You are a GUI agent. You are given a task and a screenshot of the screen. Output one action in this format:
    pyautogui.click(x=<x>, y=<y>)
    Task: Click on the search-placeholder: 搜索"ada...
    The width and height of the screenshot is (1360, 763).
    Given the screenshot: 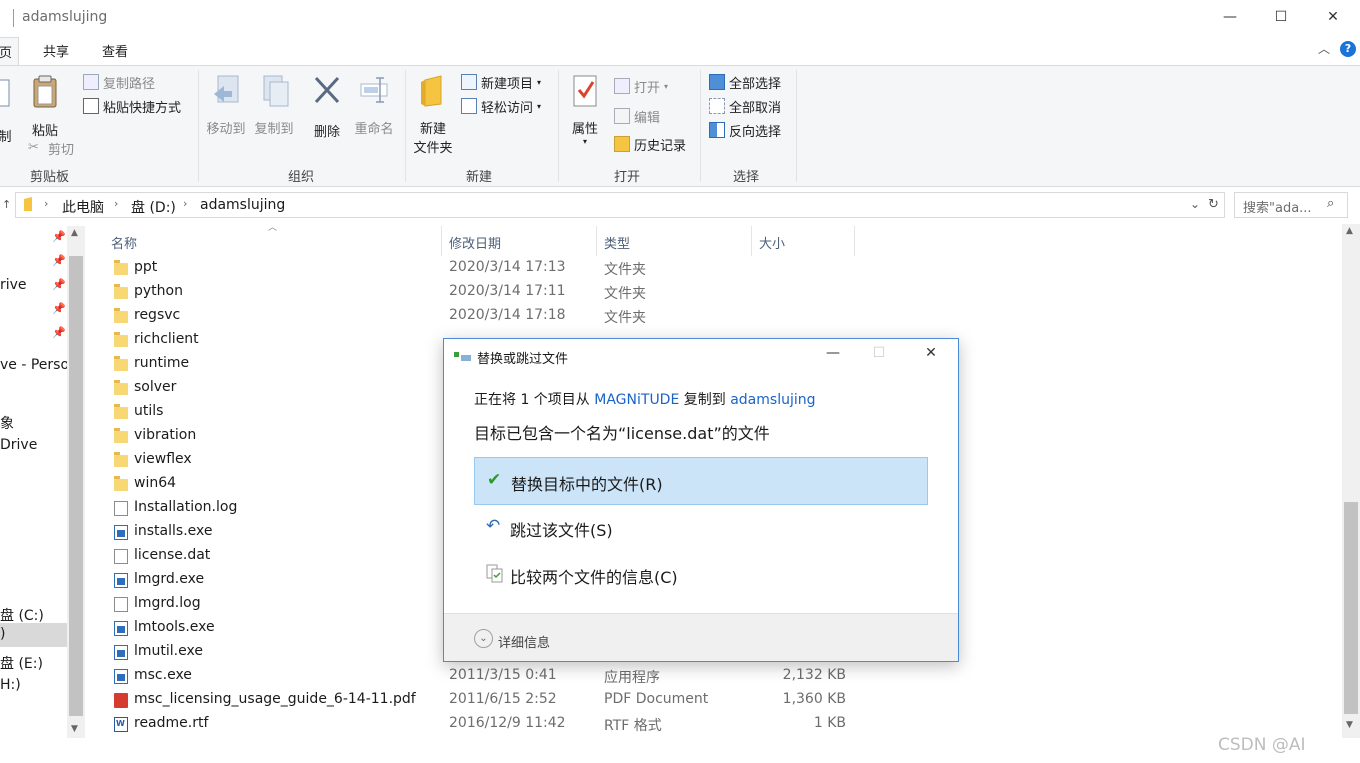 What is the action you would take?
    pyautogui.click(x=1277, y=208)
    